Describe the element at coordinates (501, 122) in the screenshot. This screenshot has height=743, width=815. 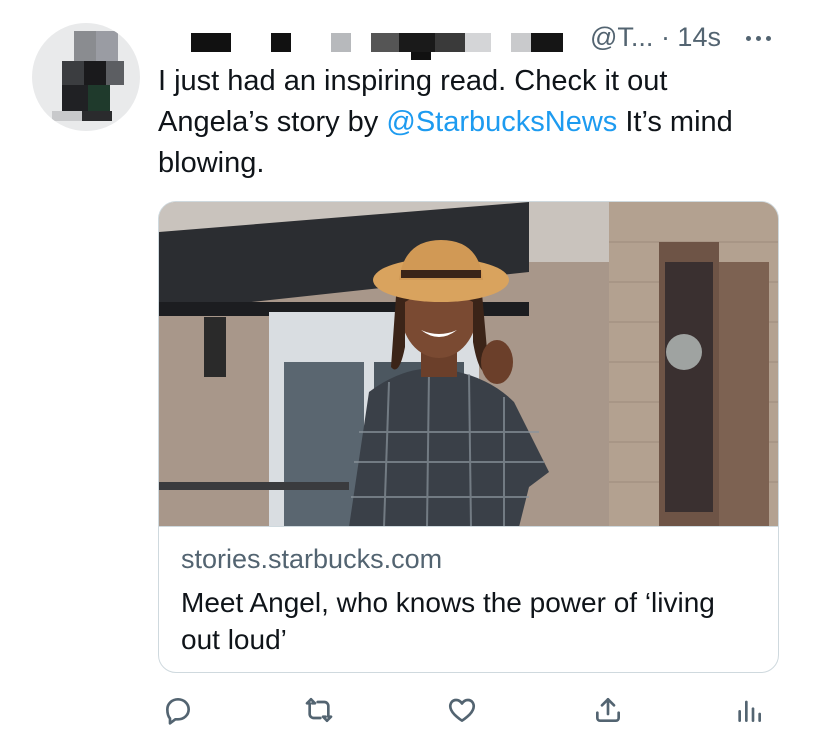
I see `mention-link: @StarbucksNews` at that location.